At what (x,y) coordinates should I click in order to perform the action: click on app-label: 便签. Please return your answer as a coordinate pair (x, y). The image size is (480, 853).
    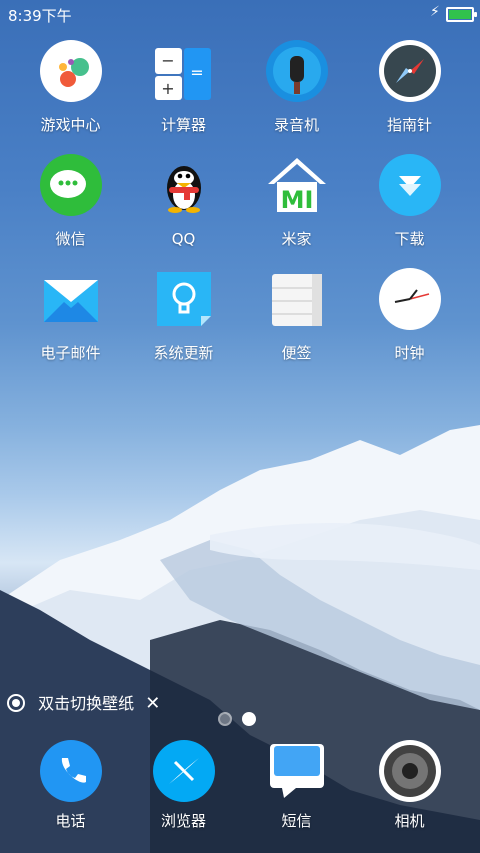
    Looking at the image, I should click on (296, 353).